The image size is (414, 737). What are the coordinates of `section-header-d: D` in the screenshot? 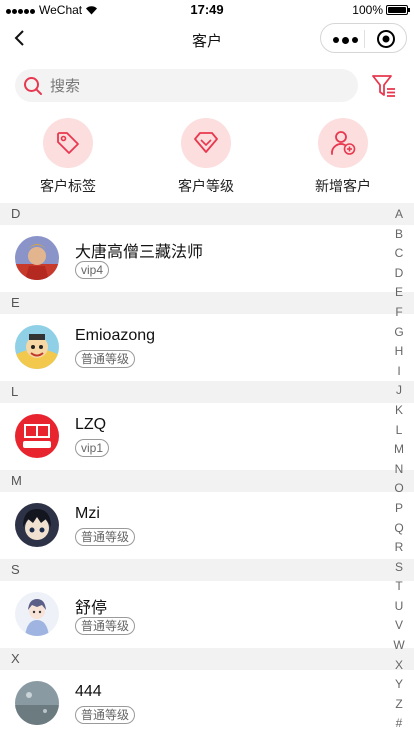 It's located at (207, 214).